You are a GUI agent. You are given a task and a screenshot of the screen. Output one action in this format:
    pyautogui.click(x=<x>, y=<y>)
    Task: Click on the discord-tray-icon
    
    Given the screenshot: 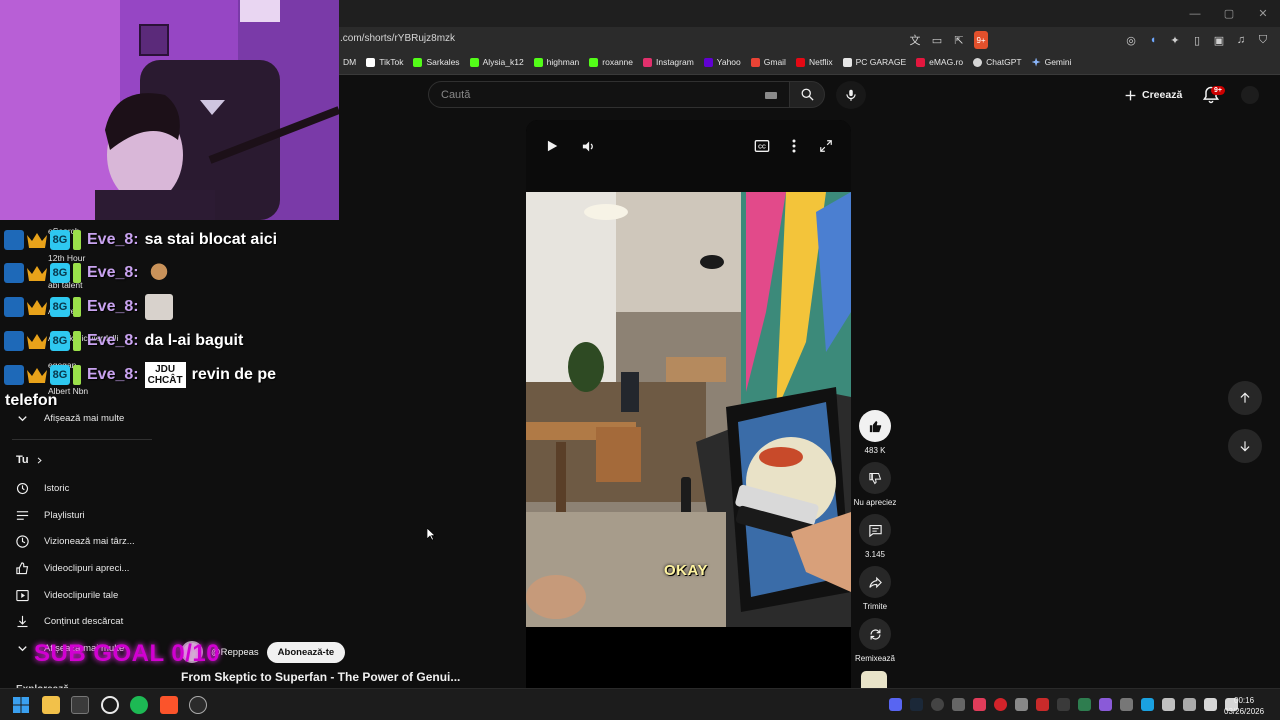 What is the action you would take?
    pyautogui.click(x=895, y=704)
    